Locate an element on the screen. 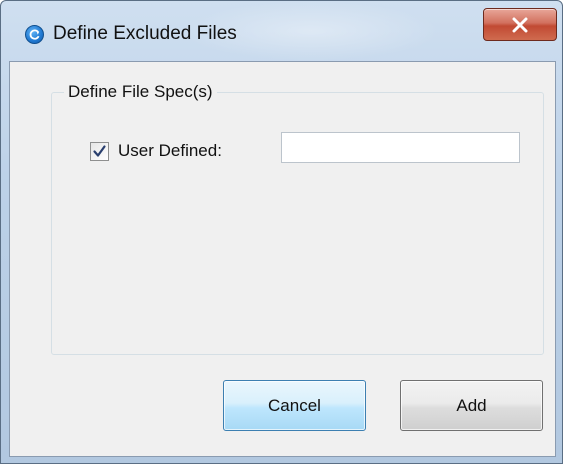 Image resolution: width=565 pixels, height=466 pixels. checkmark-icon is located at coordinates (99, 151).